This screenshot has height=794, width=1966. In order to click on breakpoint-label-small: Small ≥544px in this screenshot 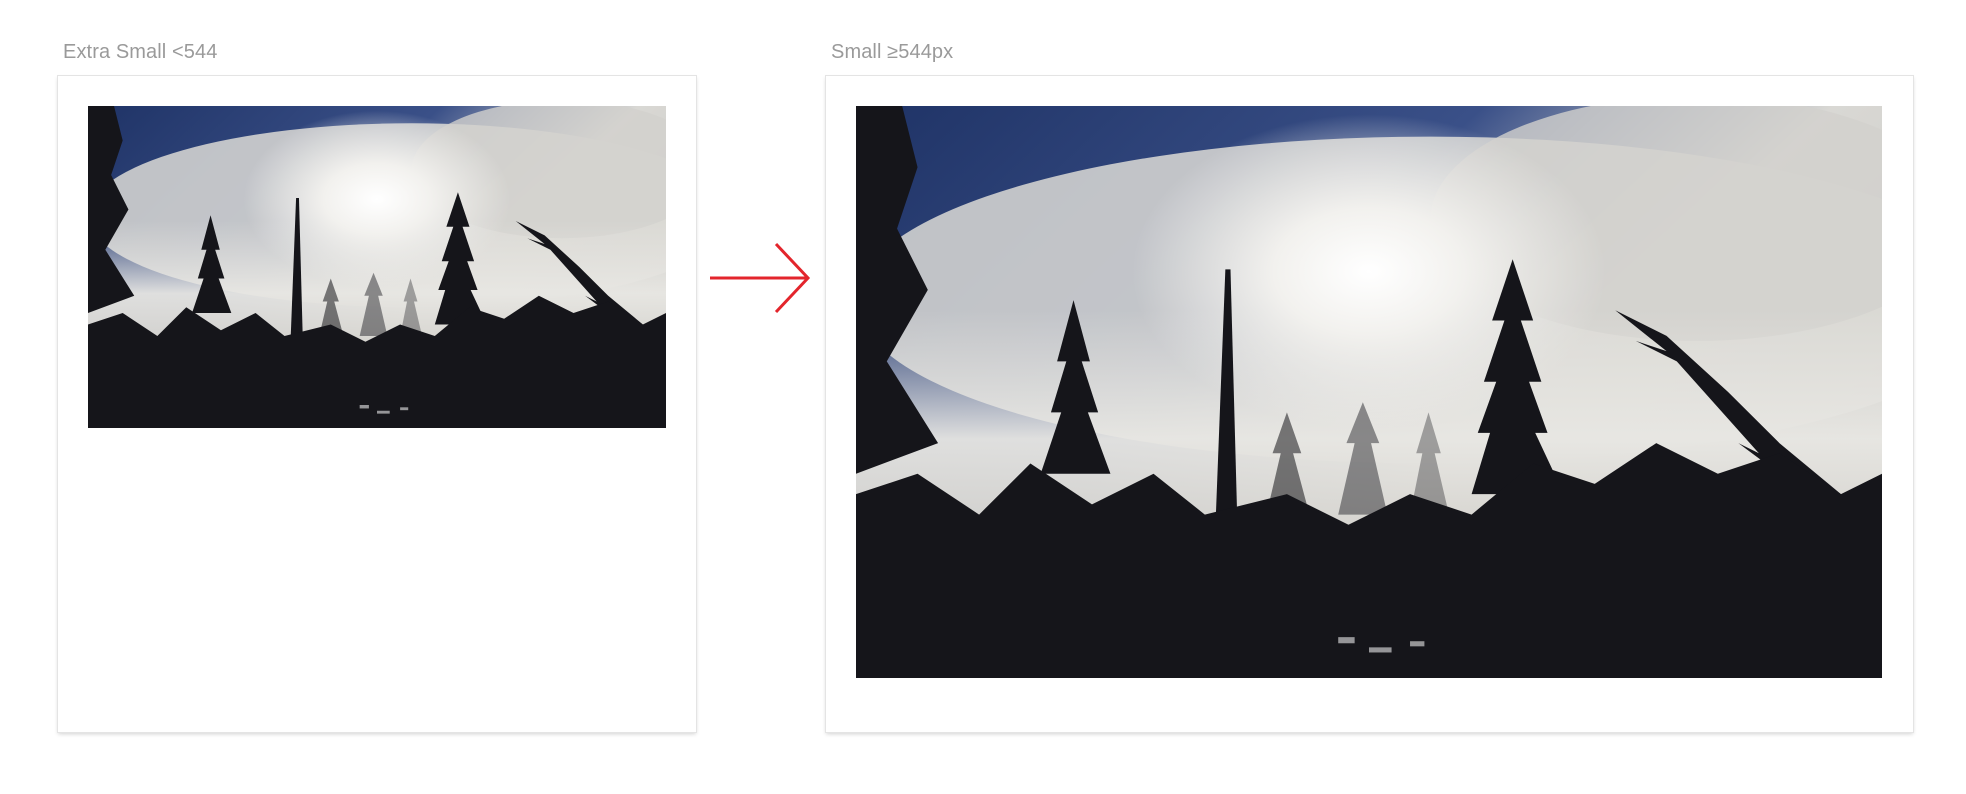, I will do `click(892, 52)`.